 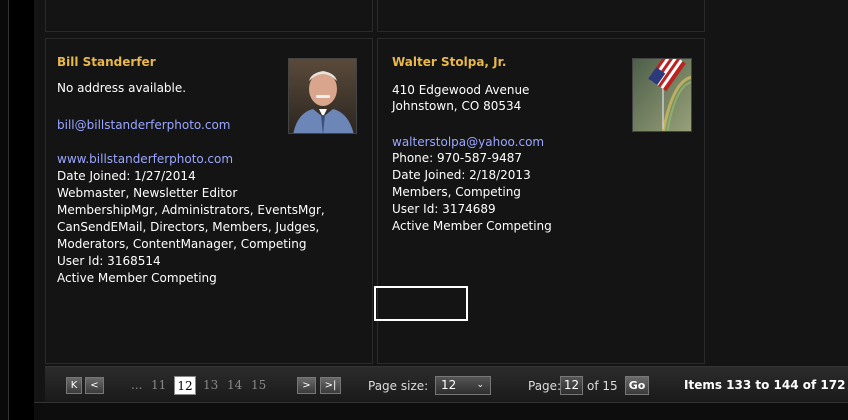 What do you see at coordinates (545, 386) in the screenshot?
I see `page-label: Page:` at bounding box center [545, 386].